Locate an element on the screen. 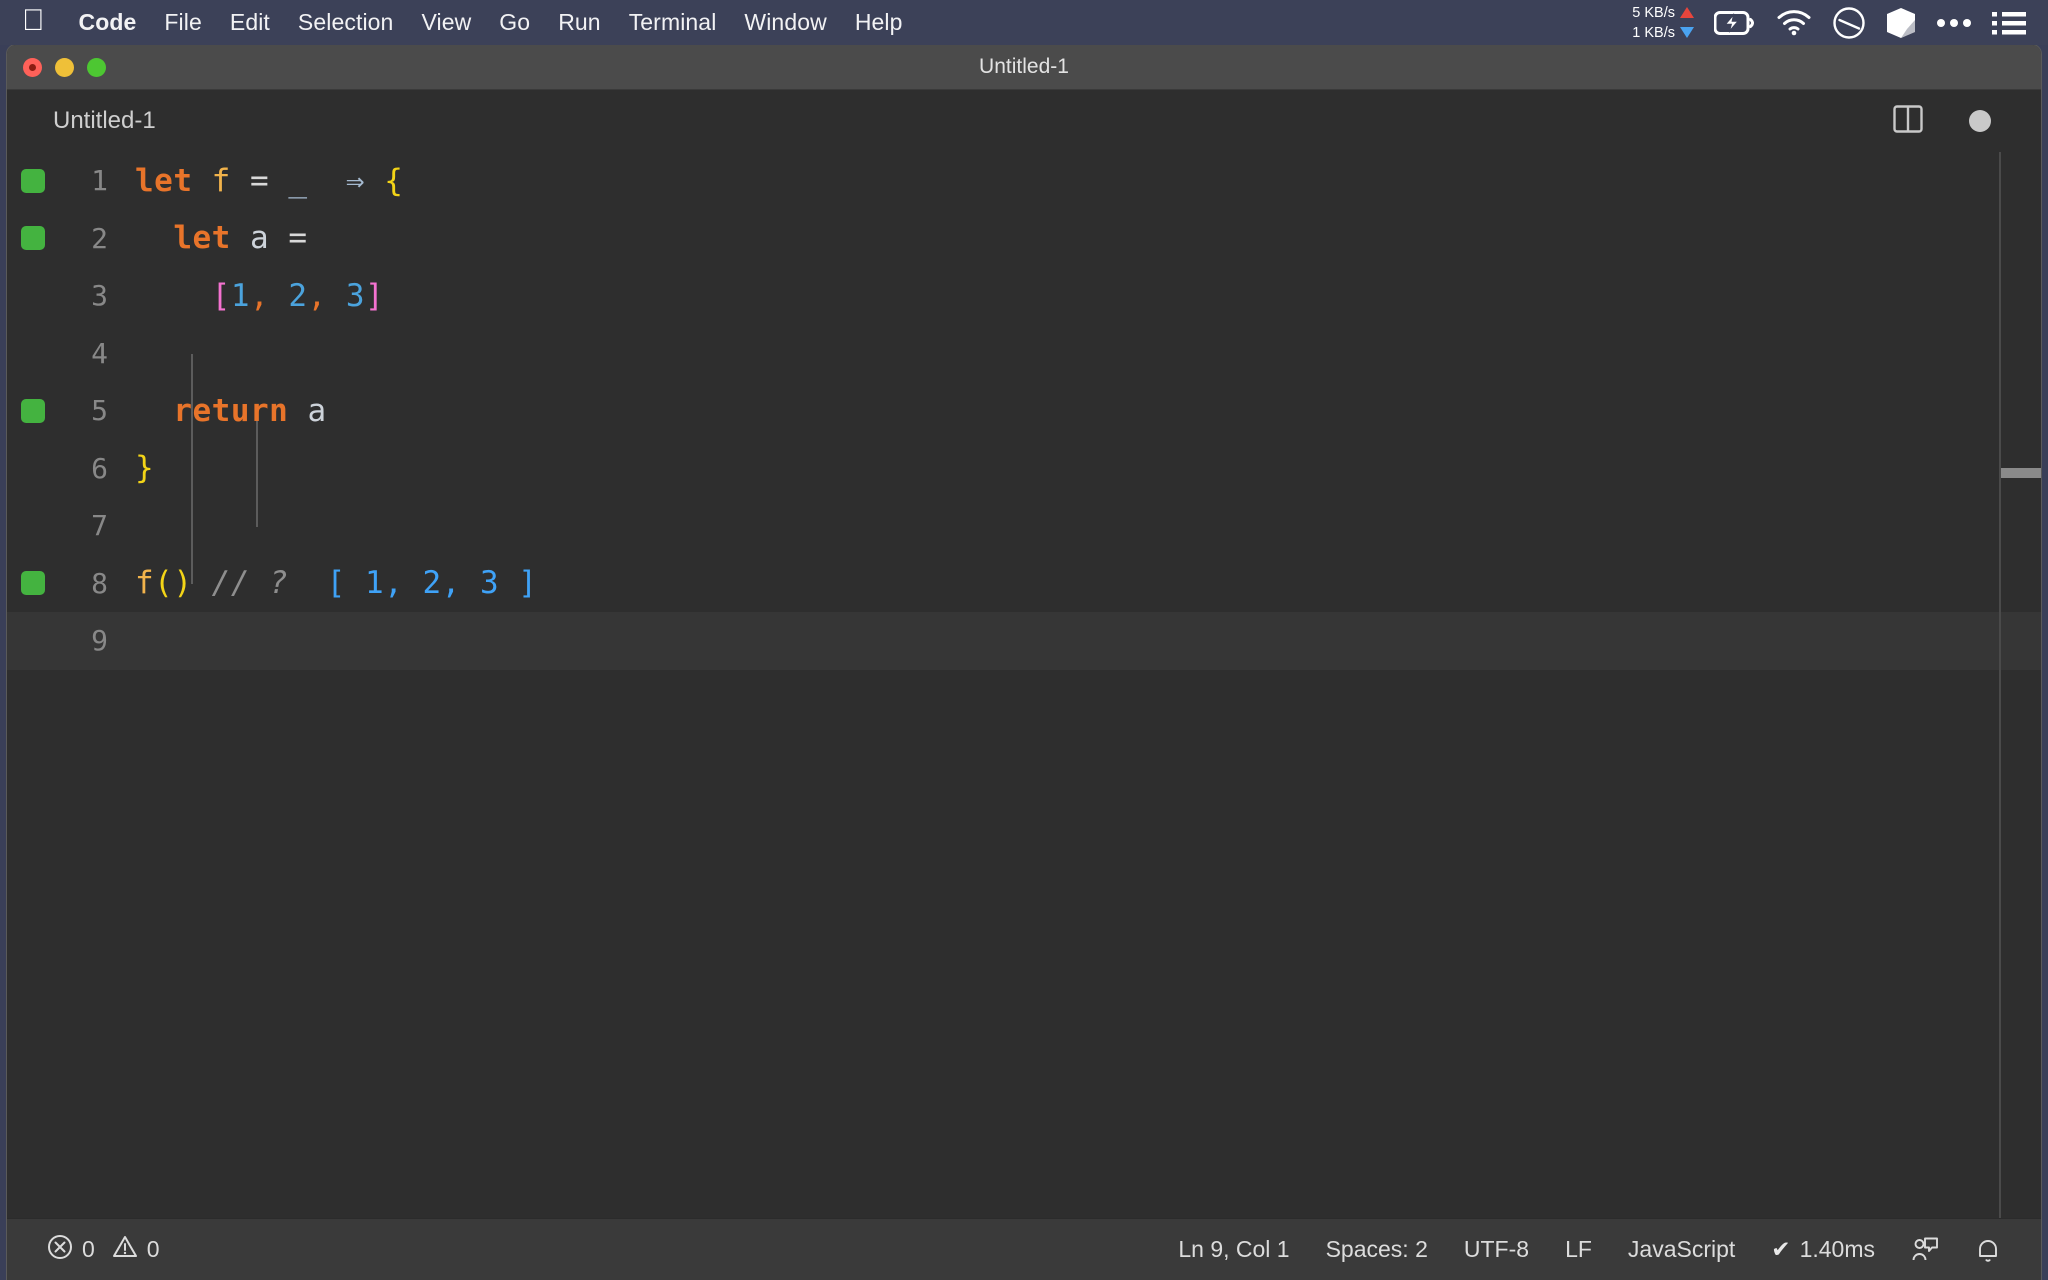  warning-triangle-icon is located at coordinates (125, 1250).